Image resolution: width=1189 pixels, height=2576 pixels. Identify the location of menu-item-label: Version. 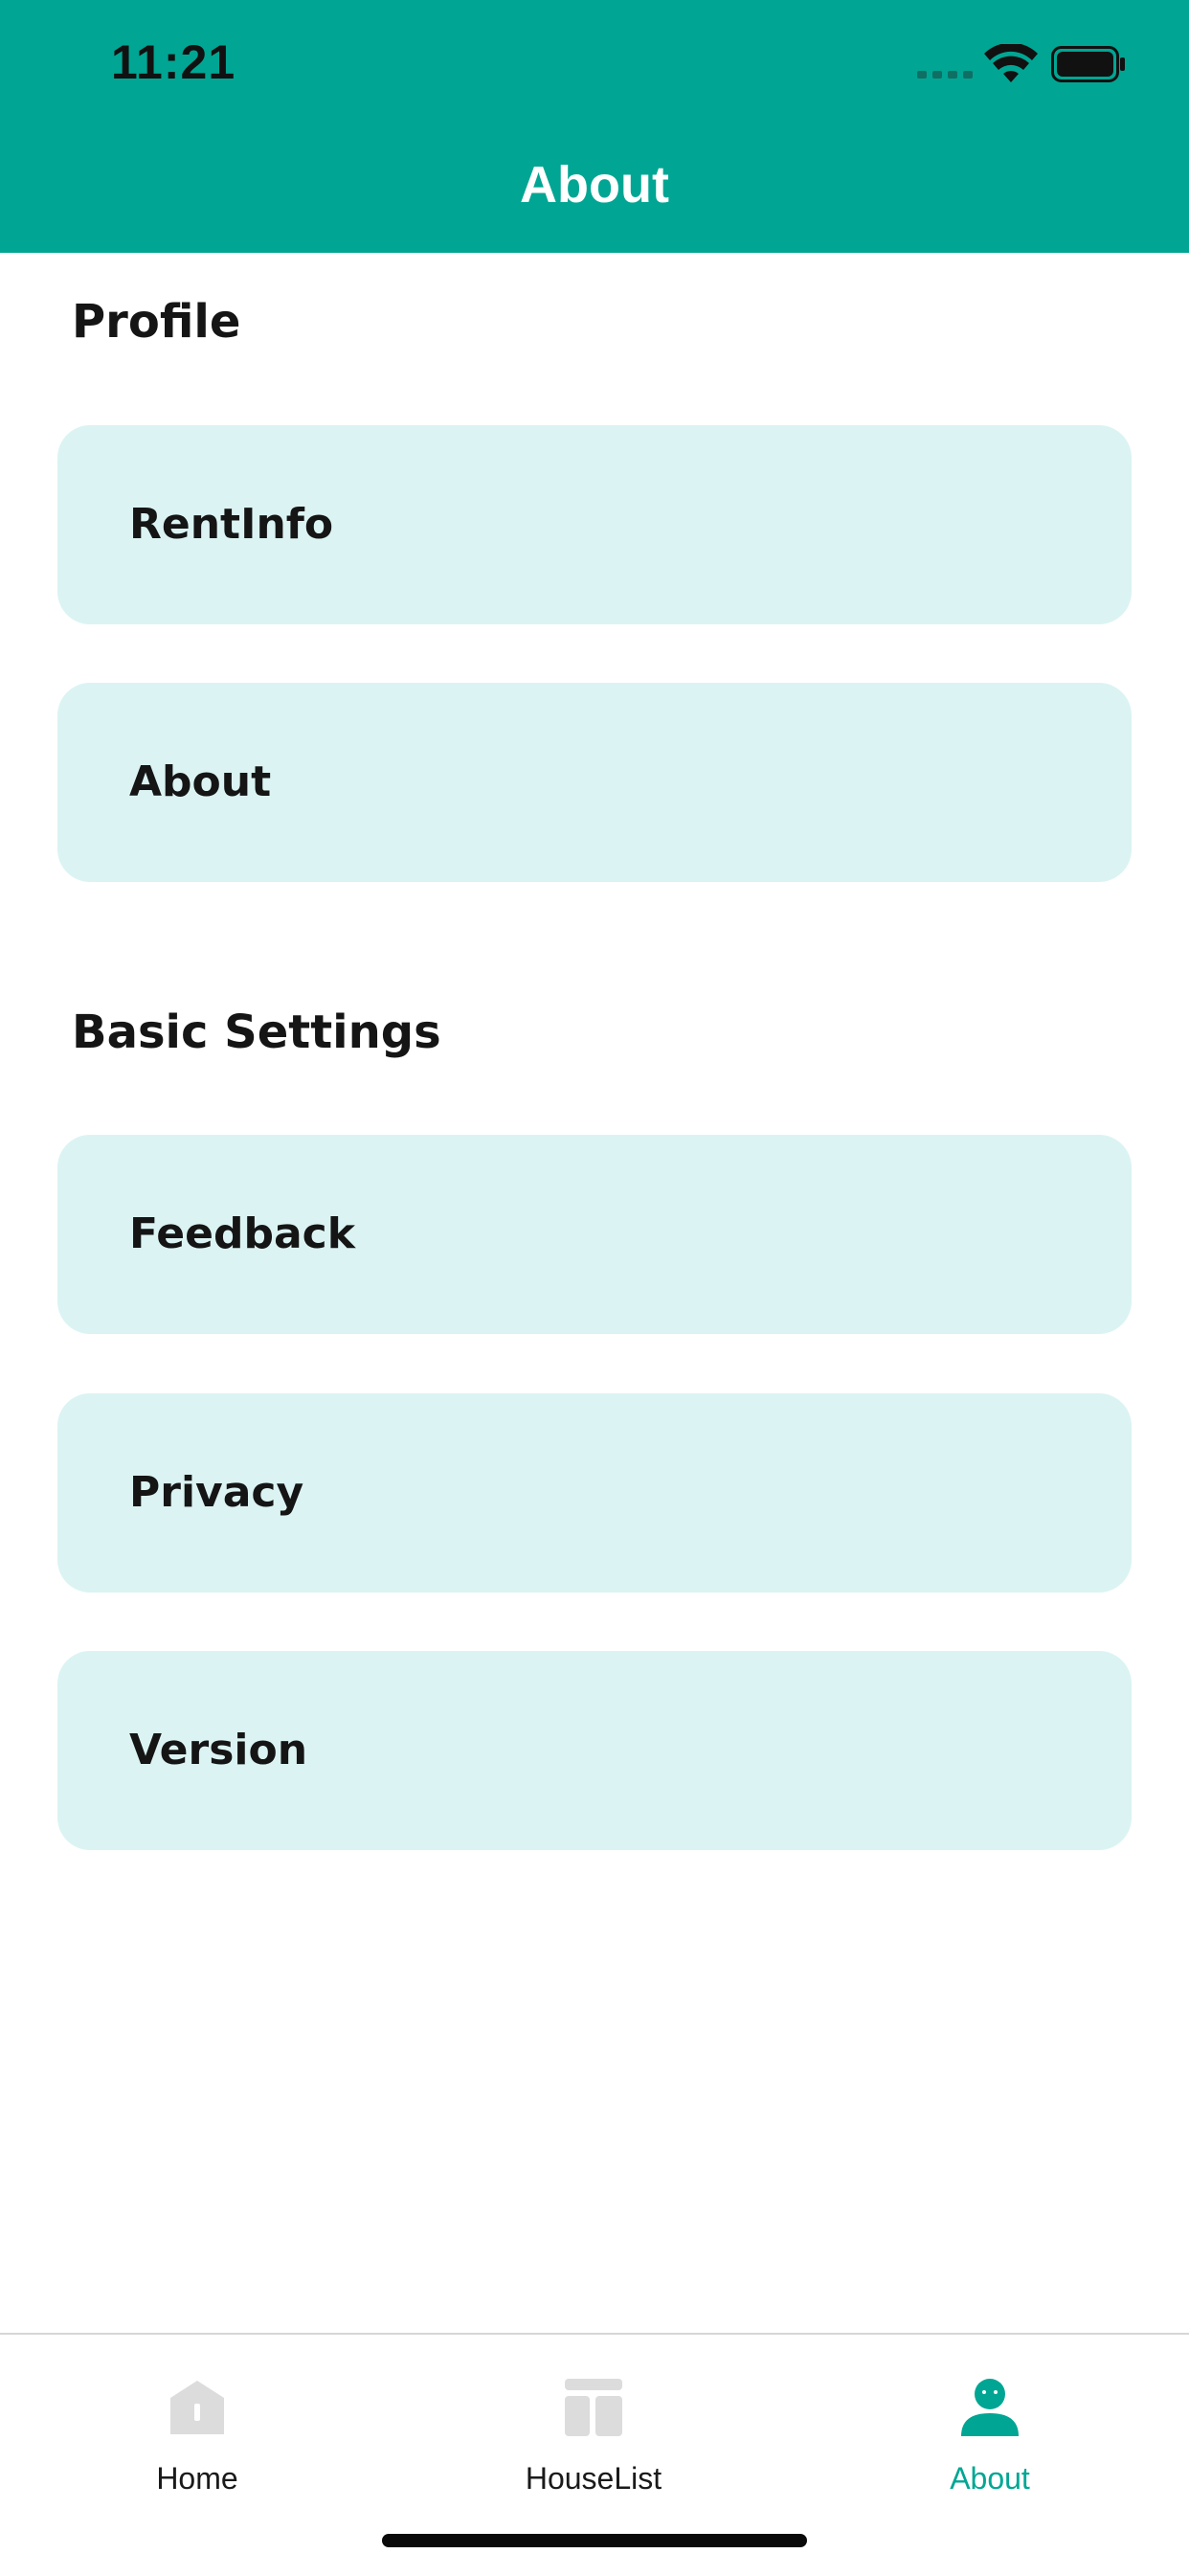
(218, 1750).